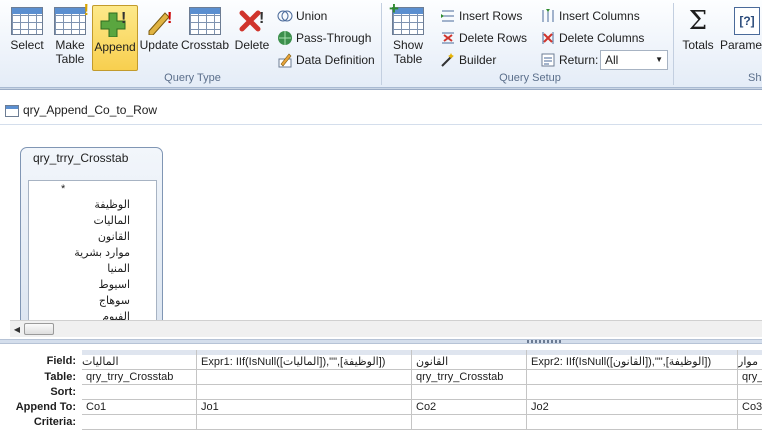 The image size is (762, 432). Describe the element at coordinates (159, 37) in the screenshot. I see `update-query-button: ! Update` at that location.